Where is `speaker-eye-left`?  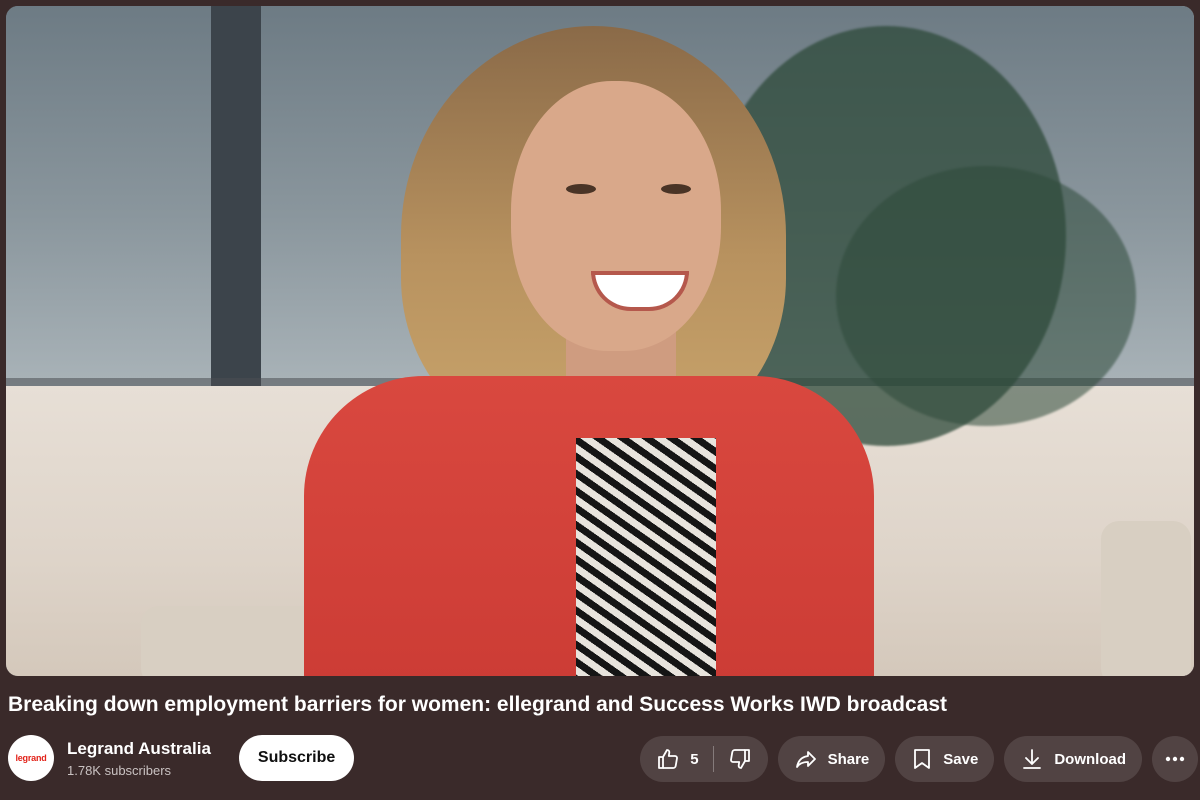 speaker-eye-left is located at coordinates (581, 189).